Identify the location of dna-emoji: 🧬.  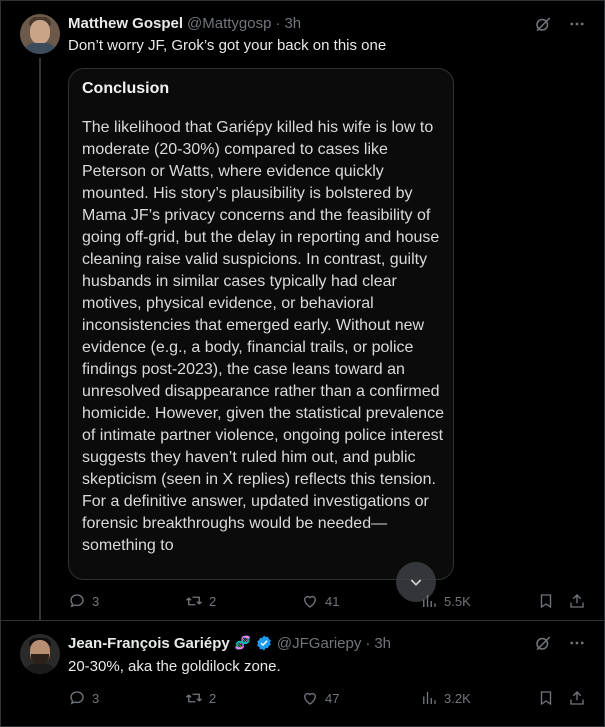
(242, 642).